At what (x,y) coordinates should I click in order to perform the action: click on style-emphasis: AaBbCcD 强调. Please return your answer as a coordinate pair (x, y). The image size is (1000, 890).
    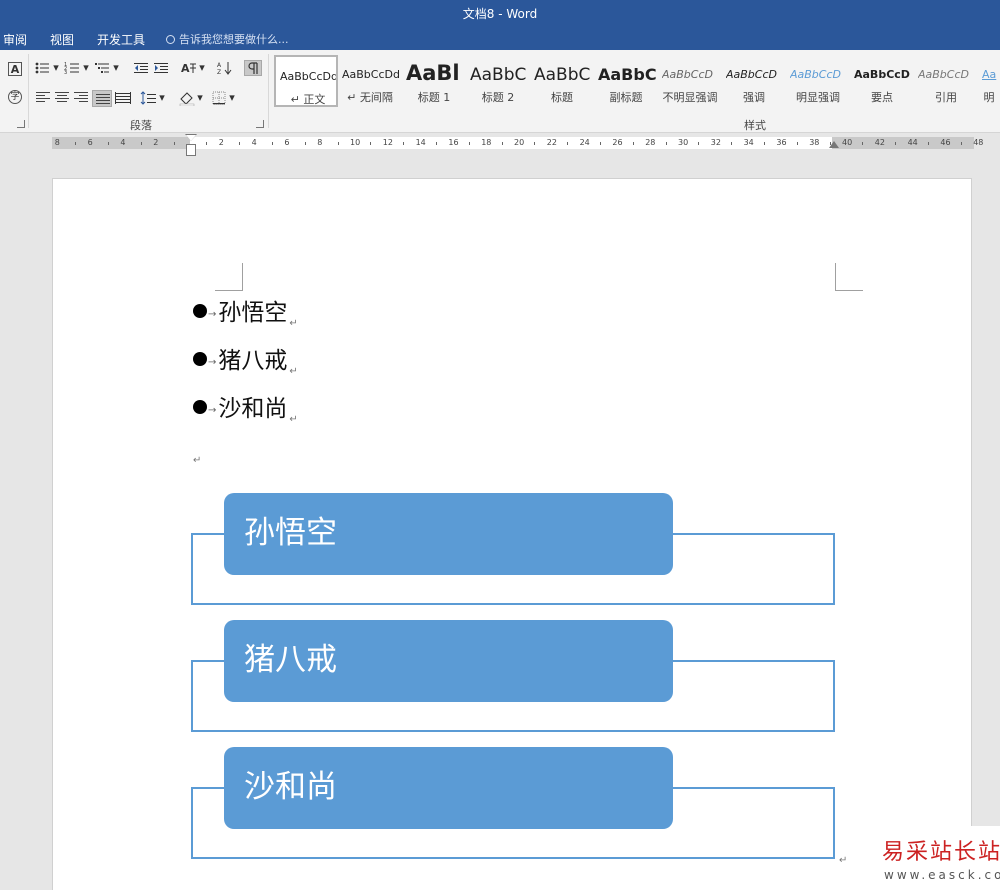
    Looking at the image, I should click on (754, 81).